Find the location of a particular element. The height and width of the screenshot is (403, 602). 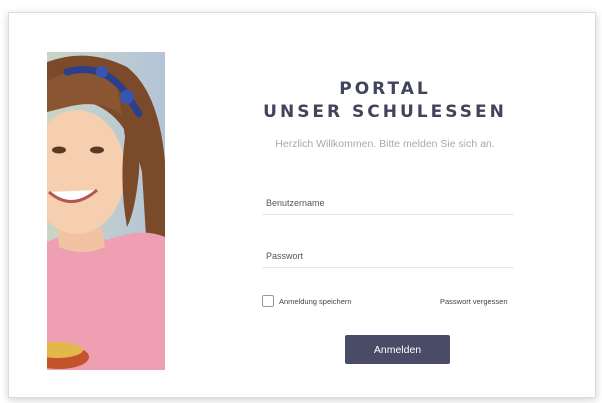

password-input is located at coordinates (390, 256).